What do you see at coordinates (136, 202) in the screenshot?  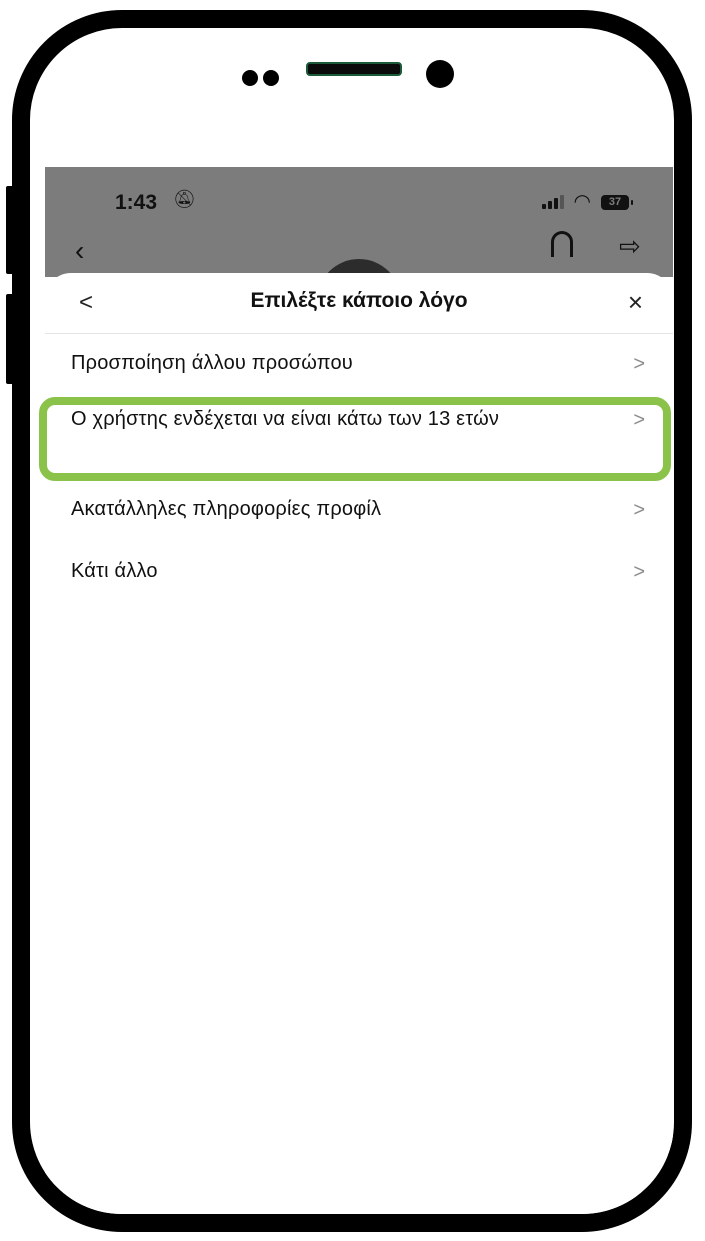 I see `status-time: 1:43` at bounding box center [136, 202].